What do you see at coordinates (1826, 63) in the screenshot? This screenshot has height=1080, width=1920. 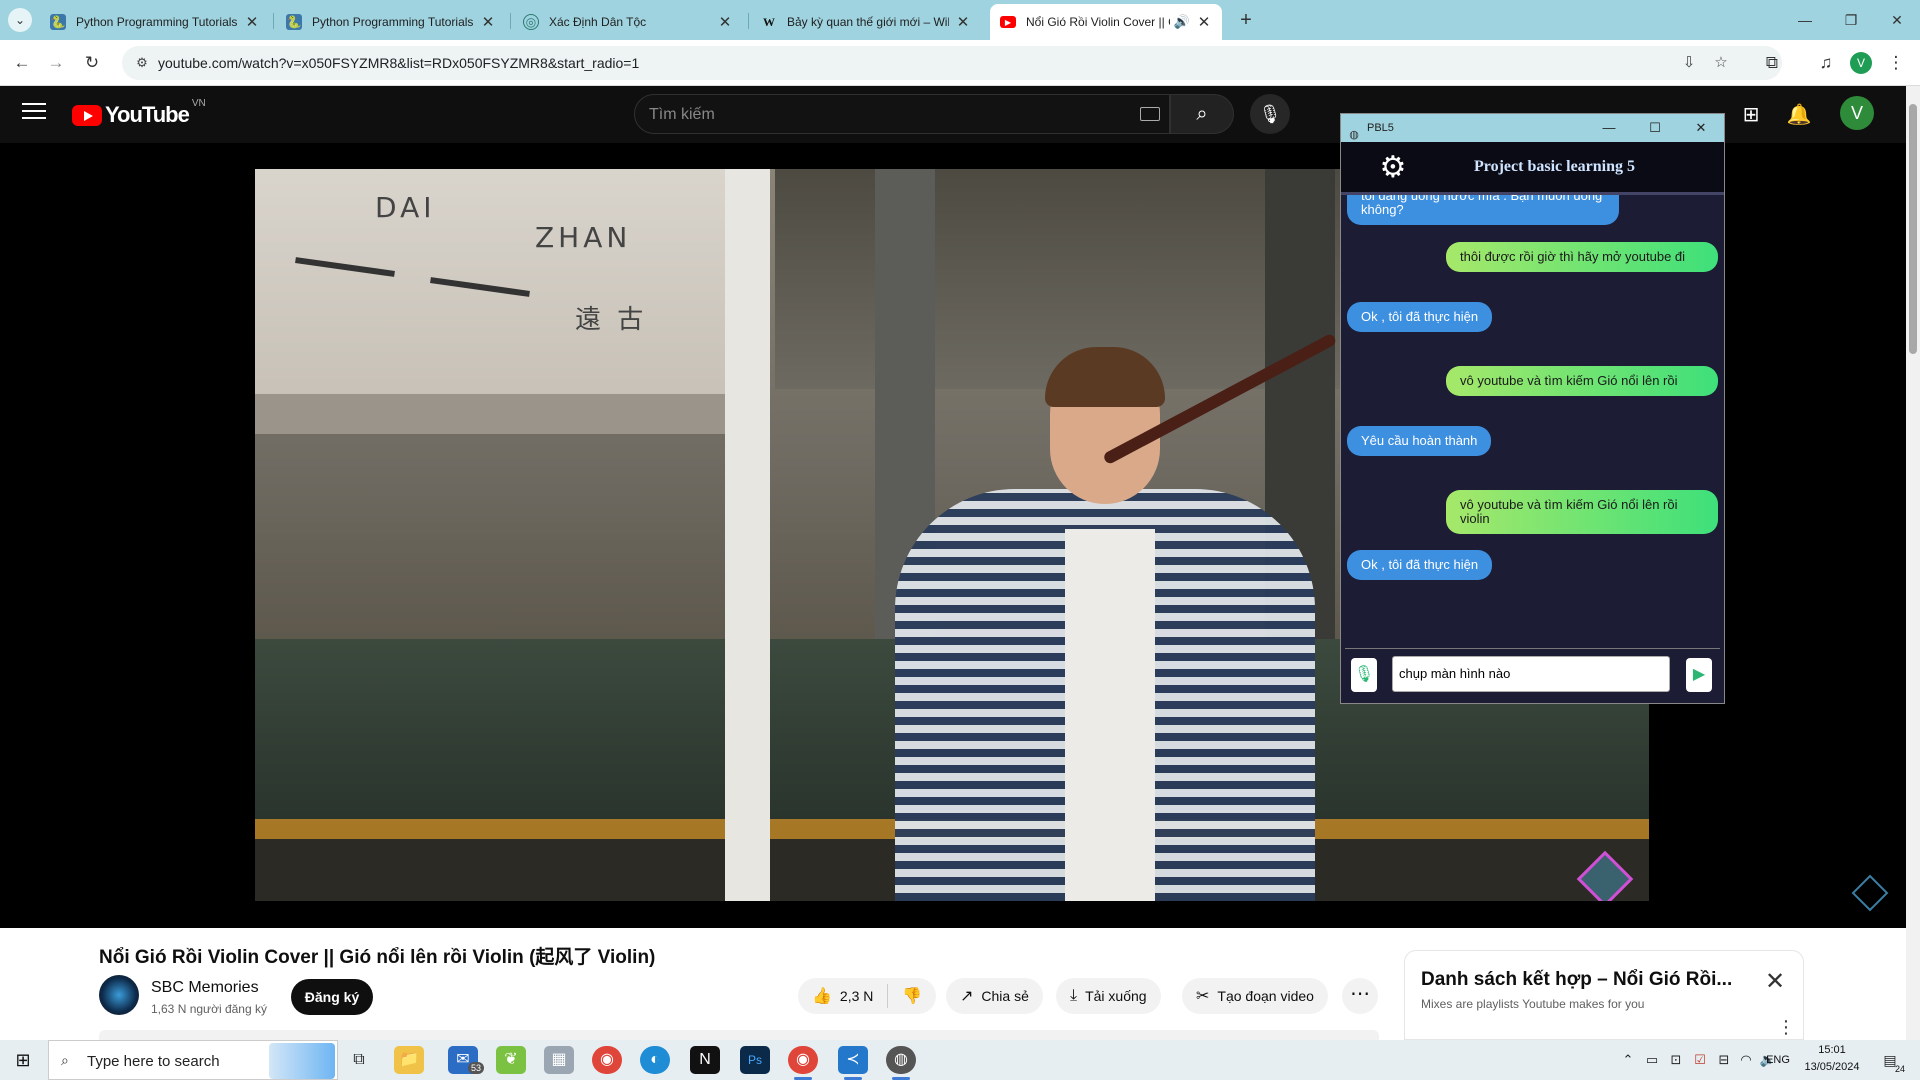 I see `media-control-icon: ♫` at bounding box center [1826, 63].